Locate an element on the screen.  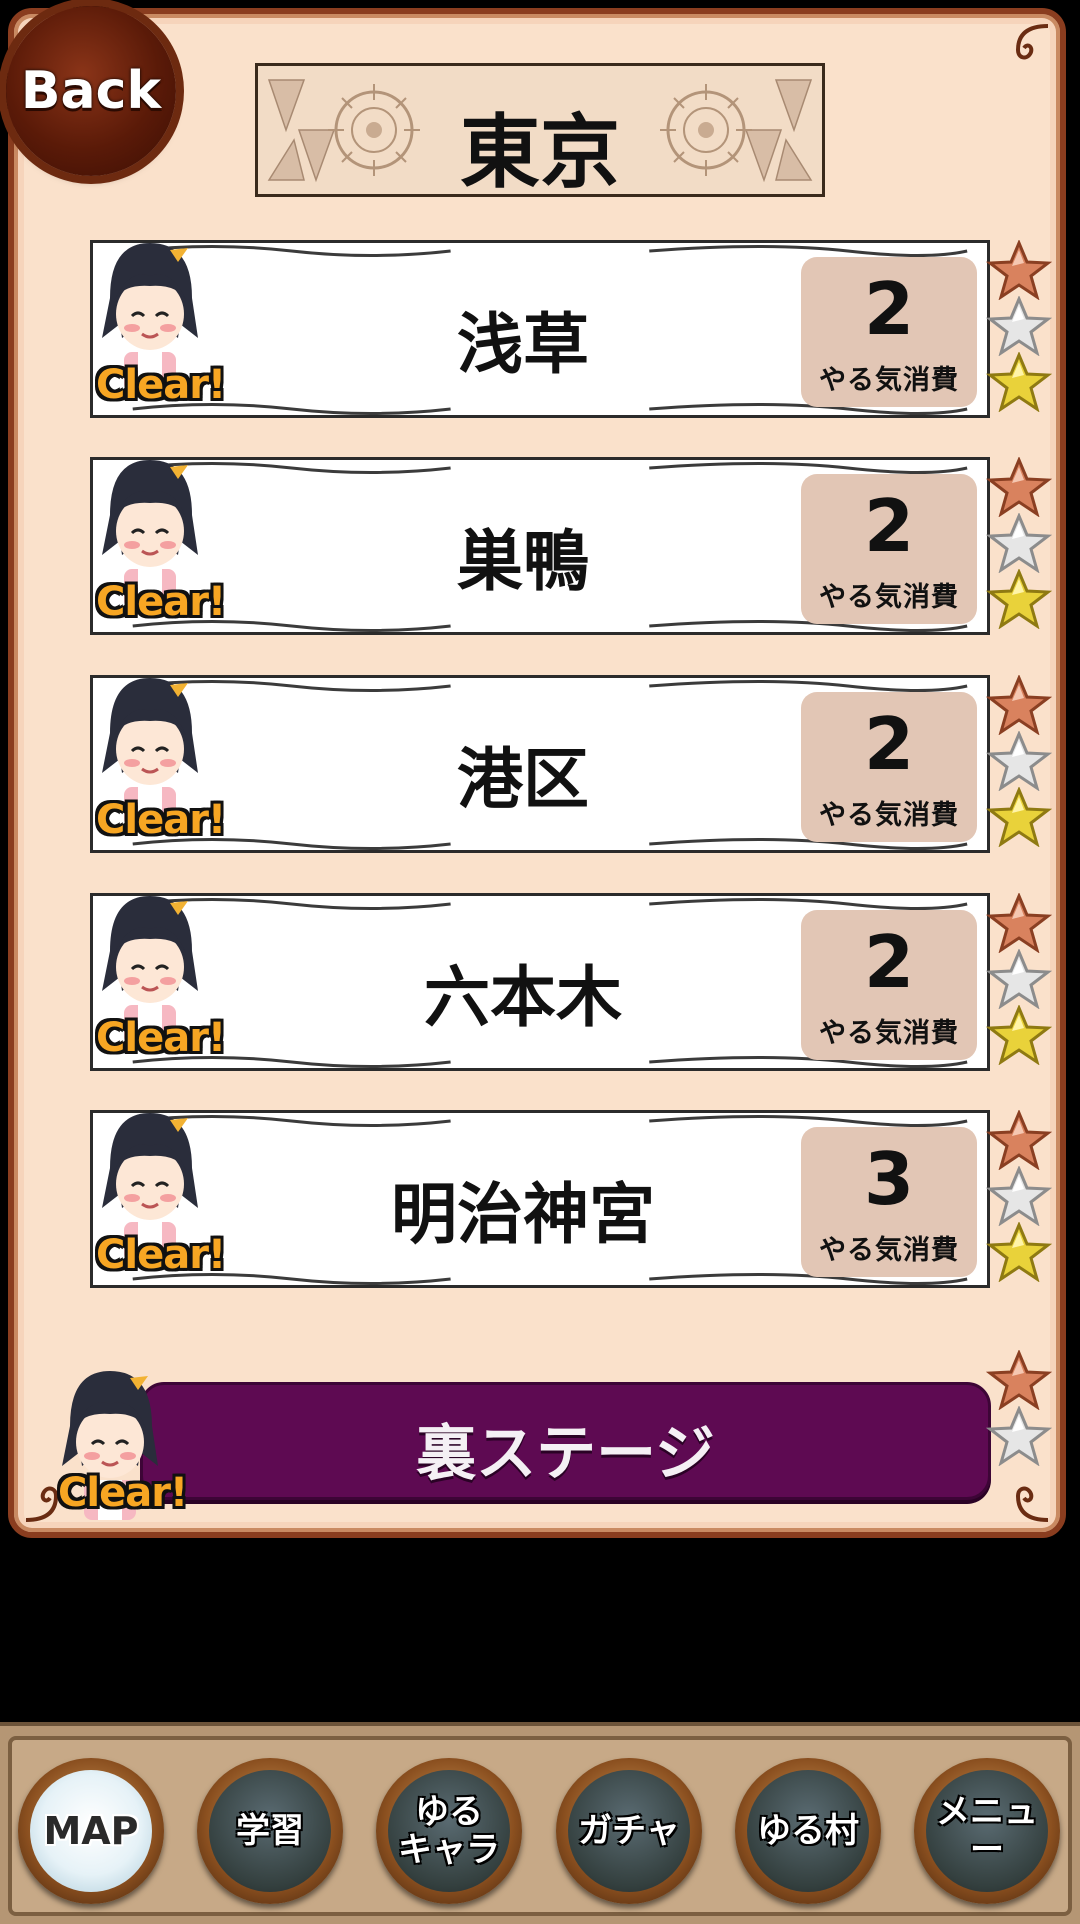
nav-yurumura-label: ゆる村 is located at coordinates (808, 1831).